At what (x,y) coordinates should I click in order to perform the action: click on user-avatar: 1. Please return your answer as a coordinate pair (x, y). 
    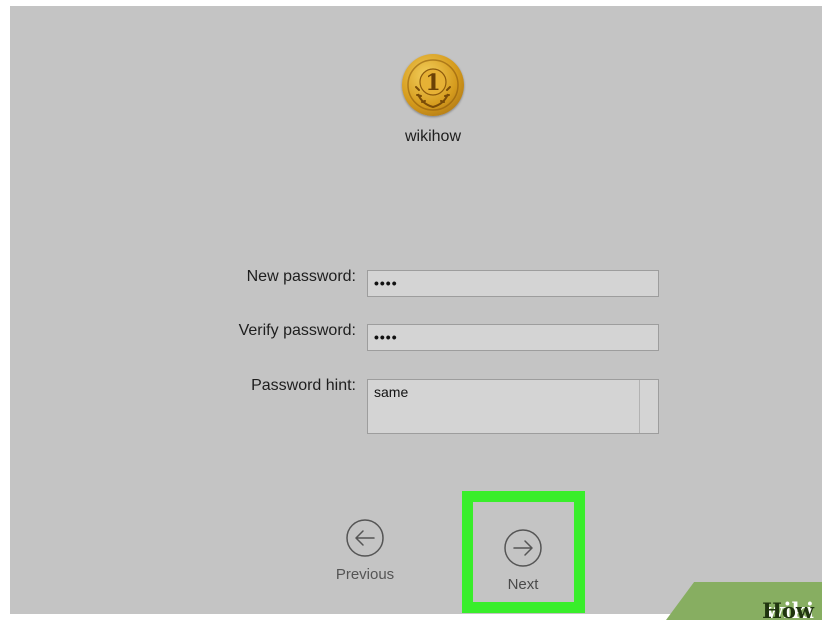
    Looking at the image, I should click on (433, 85).